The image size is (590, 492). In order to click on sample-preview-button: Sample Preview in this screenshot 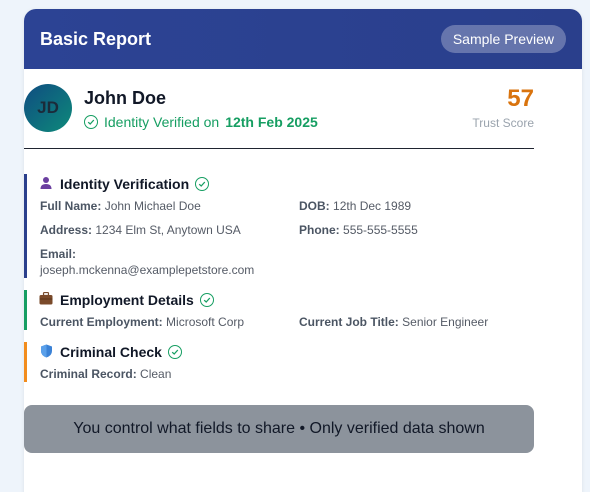, I will do `click(503, 39)`.